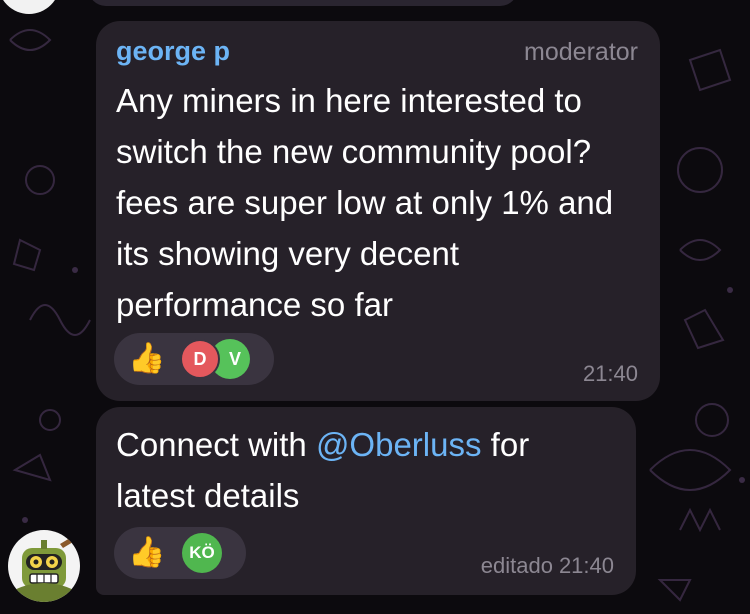 This screenshot has height=614, width=750. I want to click on message-time: 21:40, so click(610, 373).